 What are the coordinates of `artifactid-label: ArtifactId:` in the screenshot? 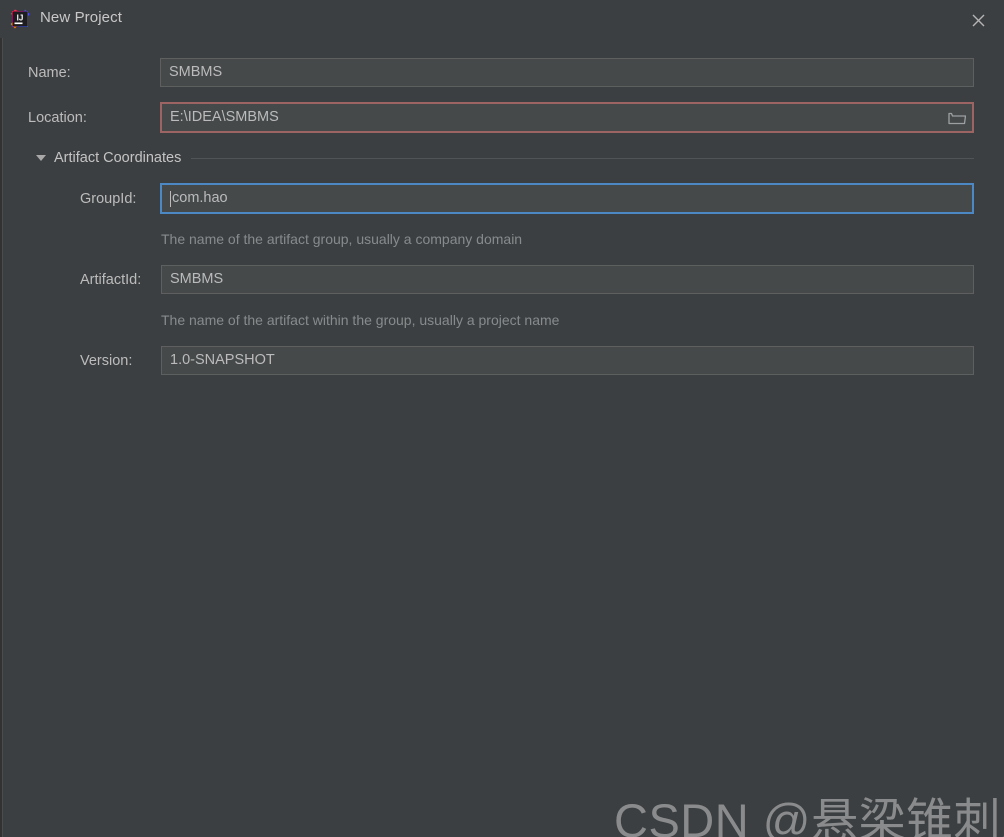 It's located at (111, 280).